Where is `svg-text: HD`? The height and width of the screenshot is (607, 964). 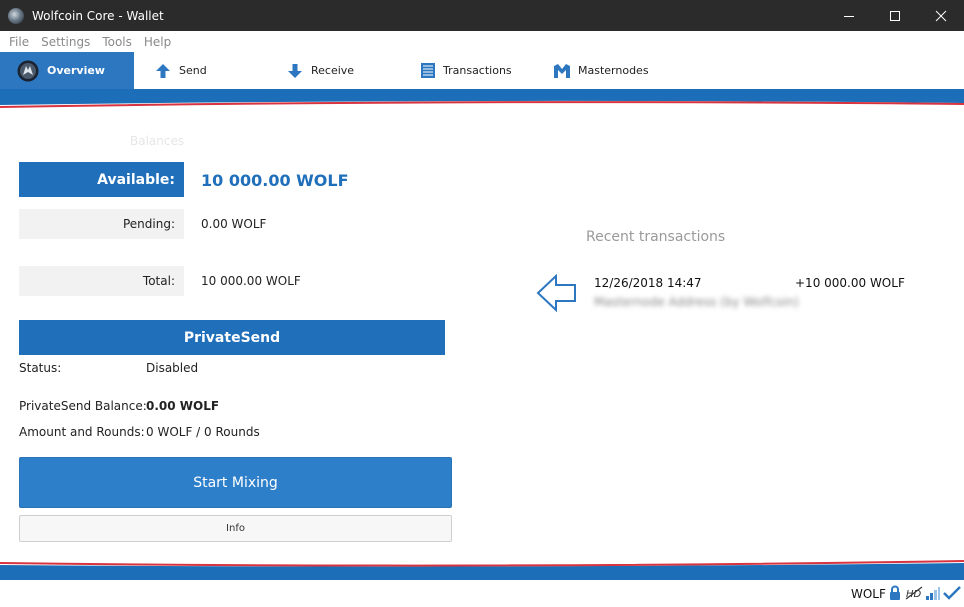 svg-text: HD is located at coordinates (914, 594).